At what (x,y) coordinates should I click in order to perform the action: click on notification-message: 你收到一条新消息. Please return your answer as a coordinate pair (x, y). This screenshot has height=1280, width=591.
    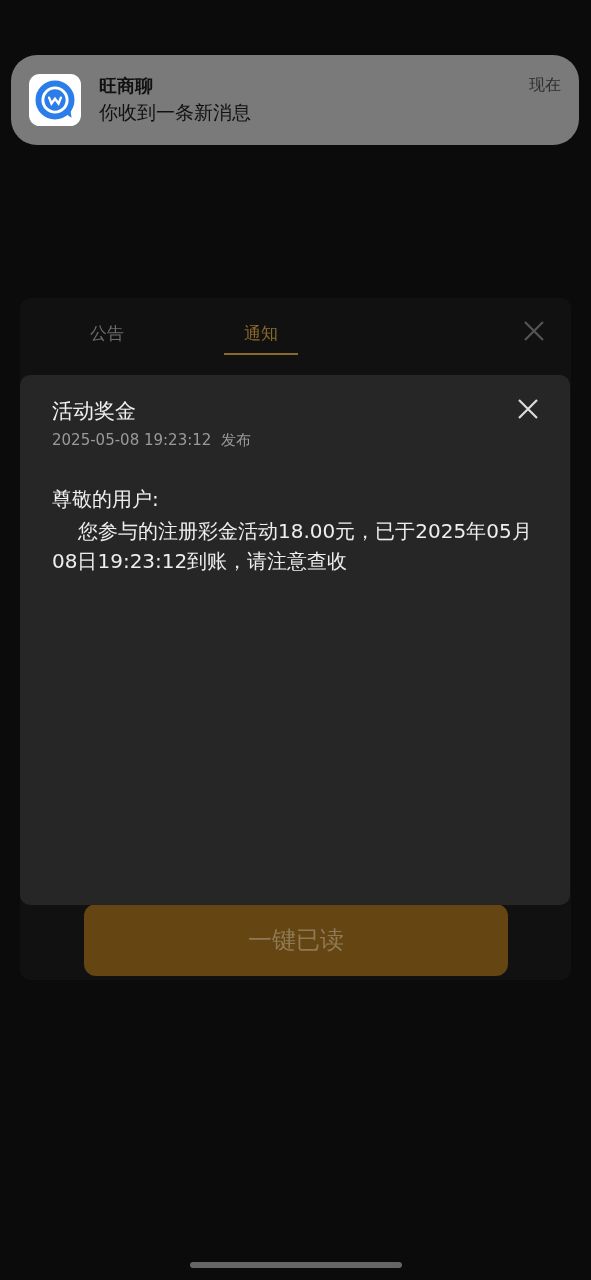
    Looking at the image, I should click on (175, 112).